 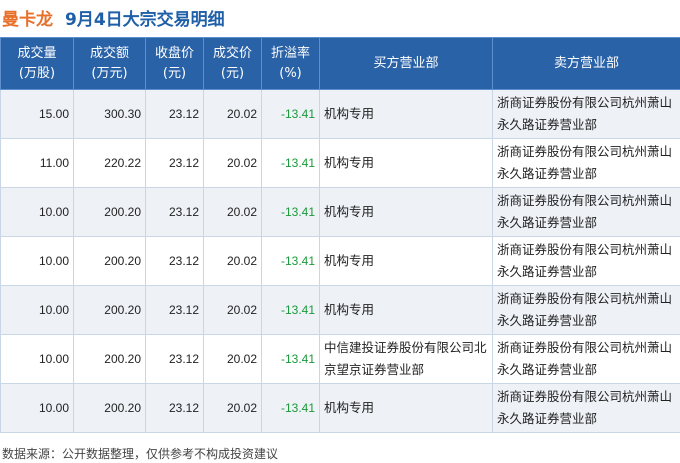 I want to click on table-cell: 11.00, so click(x=37, y=163).